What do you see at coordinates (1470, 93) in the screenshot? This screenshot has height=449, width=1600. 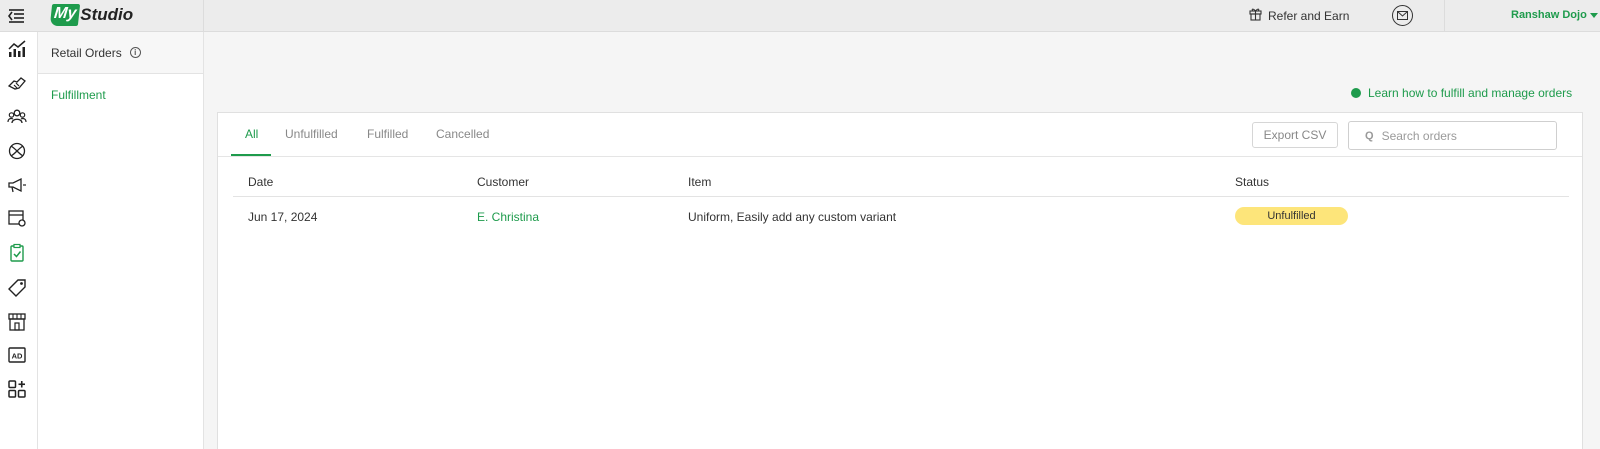 I see `learn-link-label: Learn how to fulfill and manage orders` at bounding box center [1470, 93].